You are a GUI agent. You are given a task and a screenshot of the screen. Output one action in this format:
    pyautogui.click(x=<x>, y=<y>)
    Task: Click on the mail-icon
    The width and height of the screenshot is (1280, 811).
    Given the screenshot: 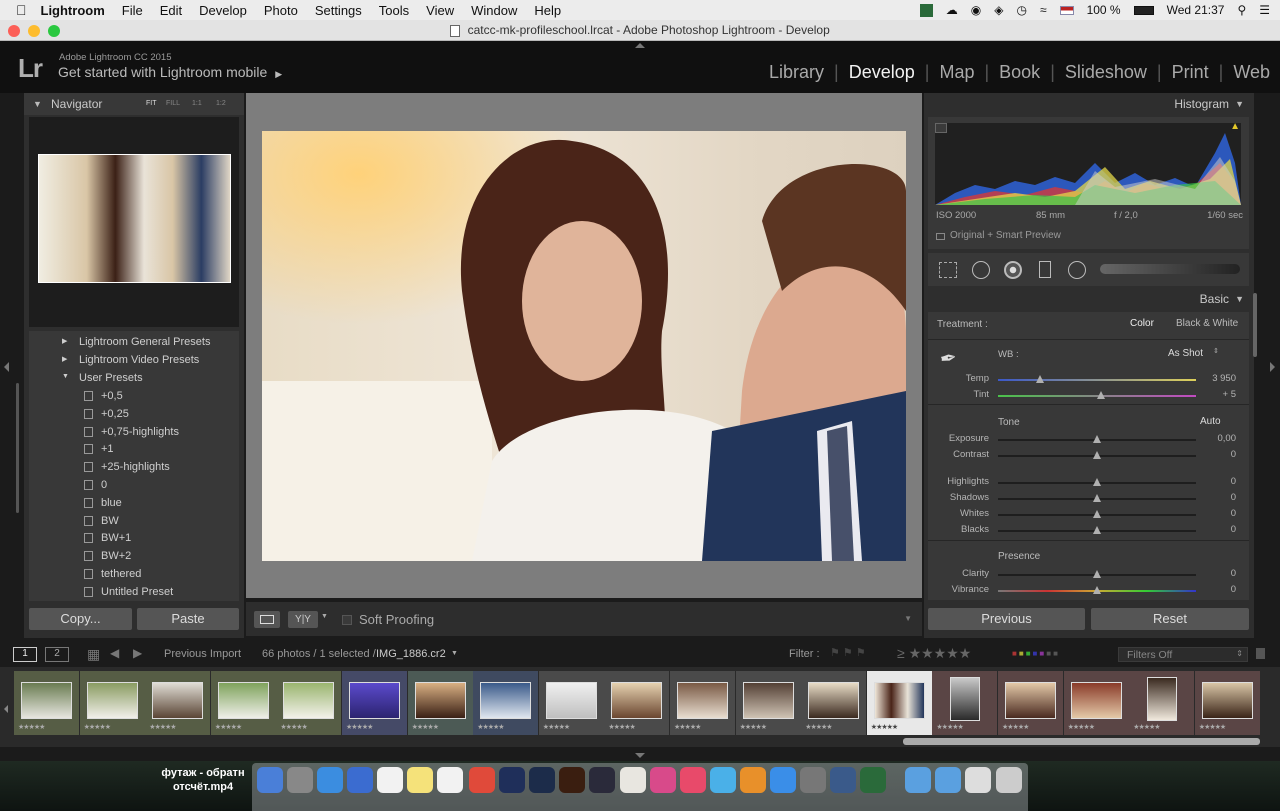 What is the action you would take?
    pyautogui.click(x=360, y=780)
    